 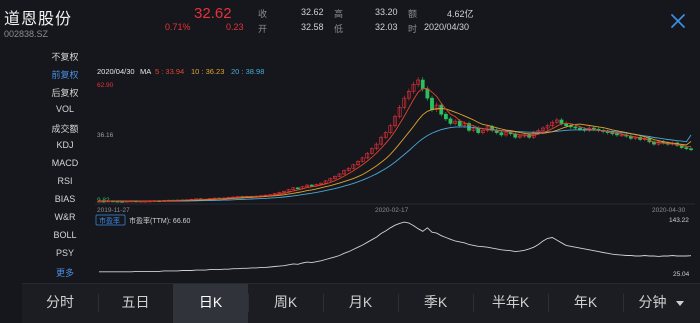 What do you see at coordinates (109, 220) in the screenshot?
I see `indicator-button: 市盈率` at bounding box center [109, 220].